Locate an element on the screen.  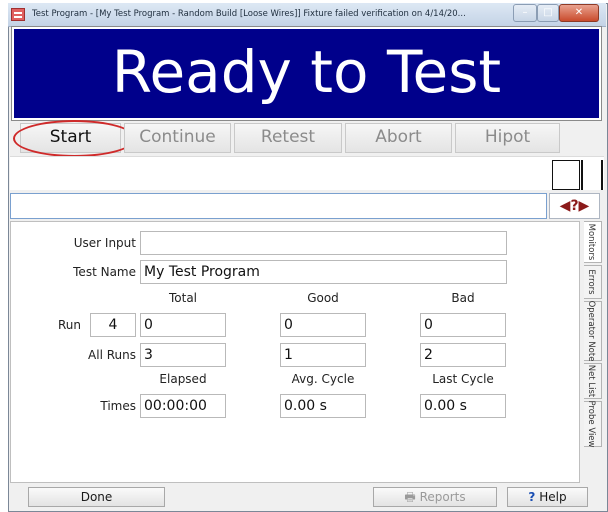
tab-net-list: Net List is located at coordinates (593, 381).